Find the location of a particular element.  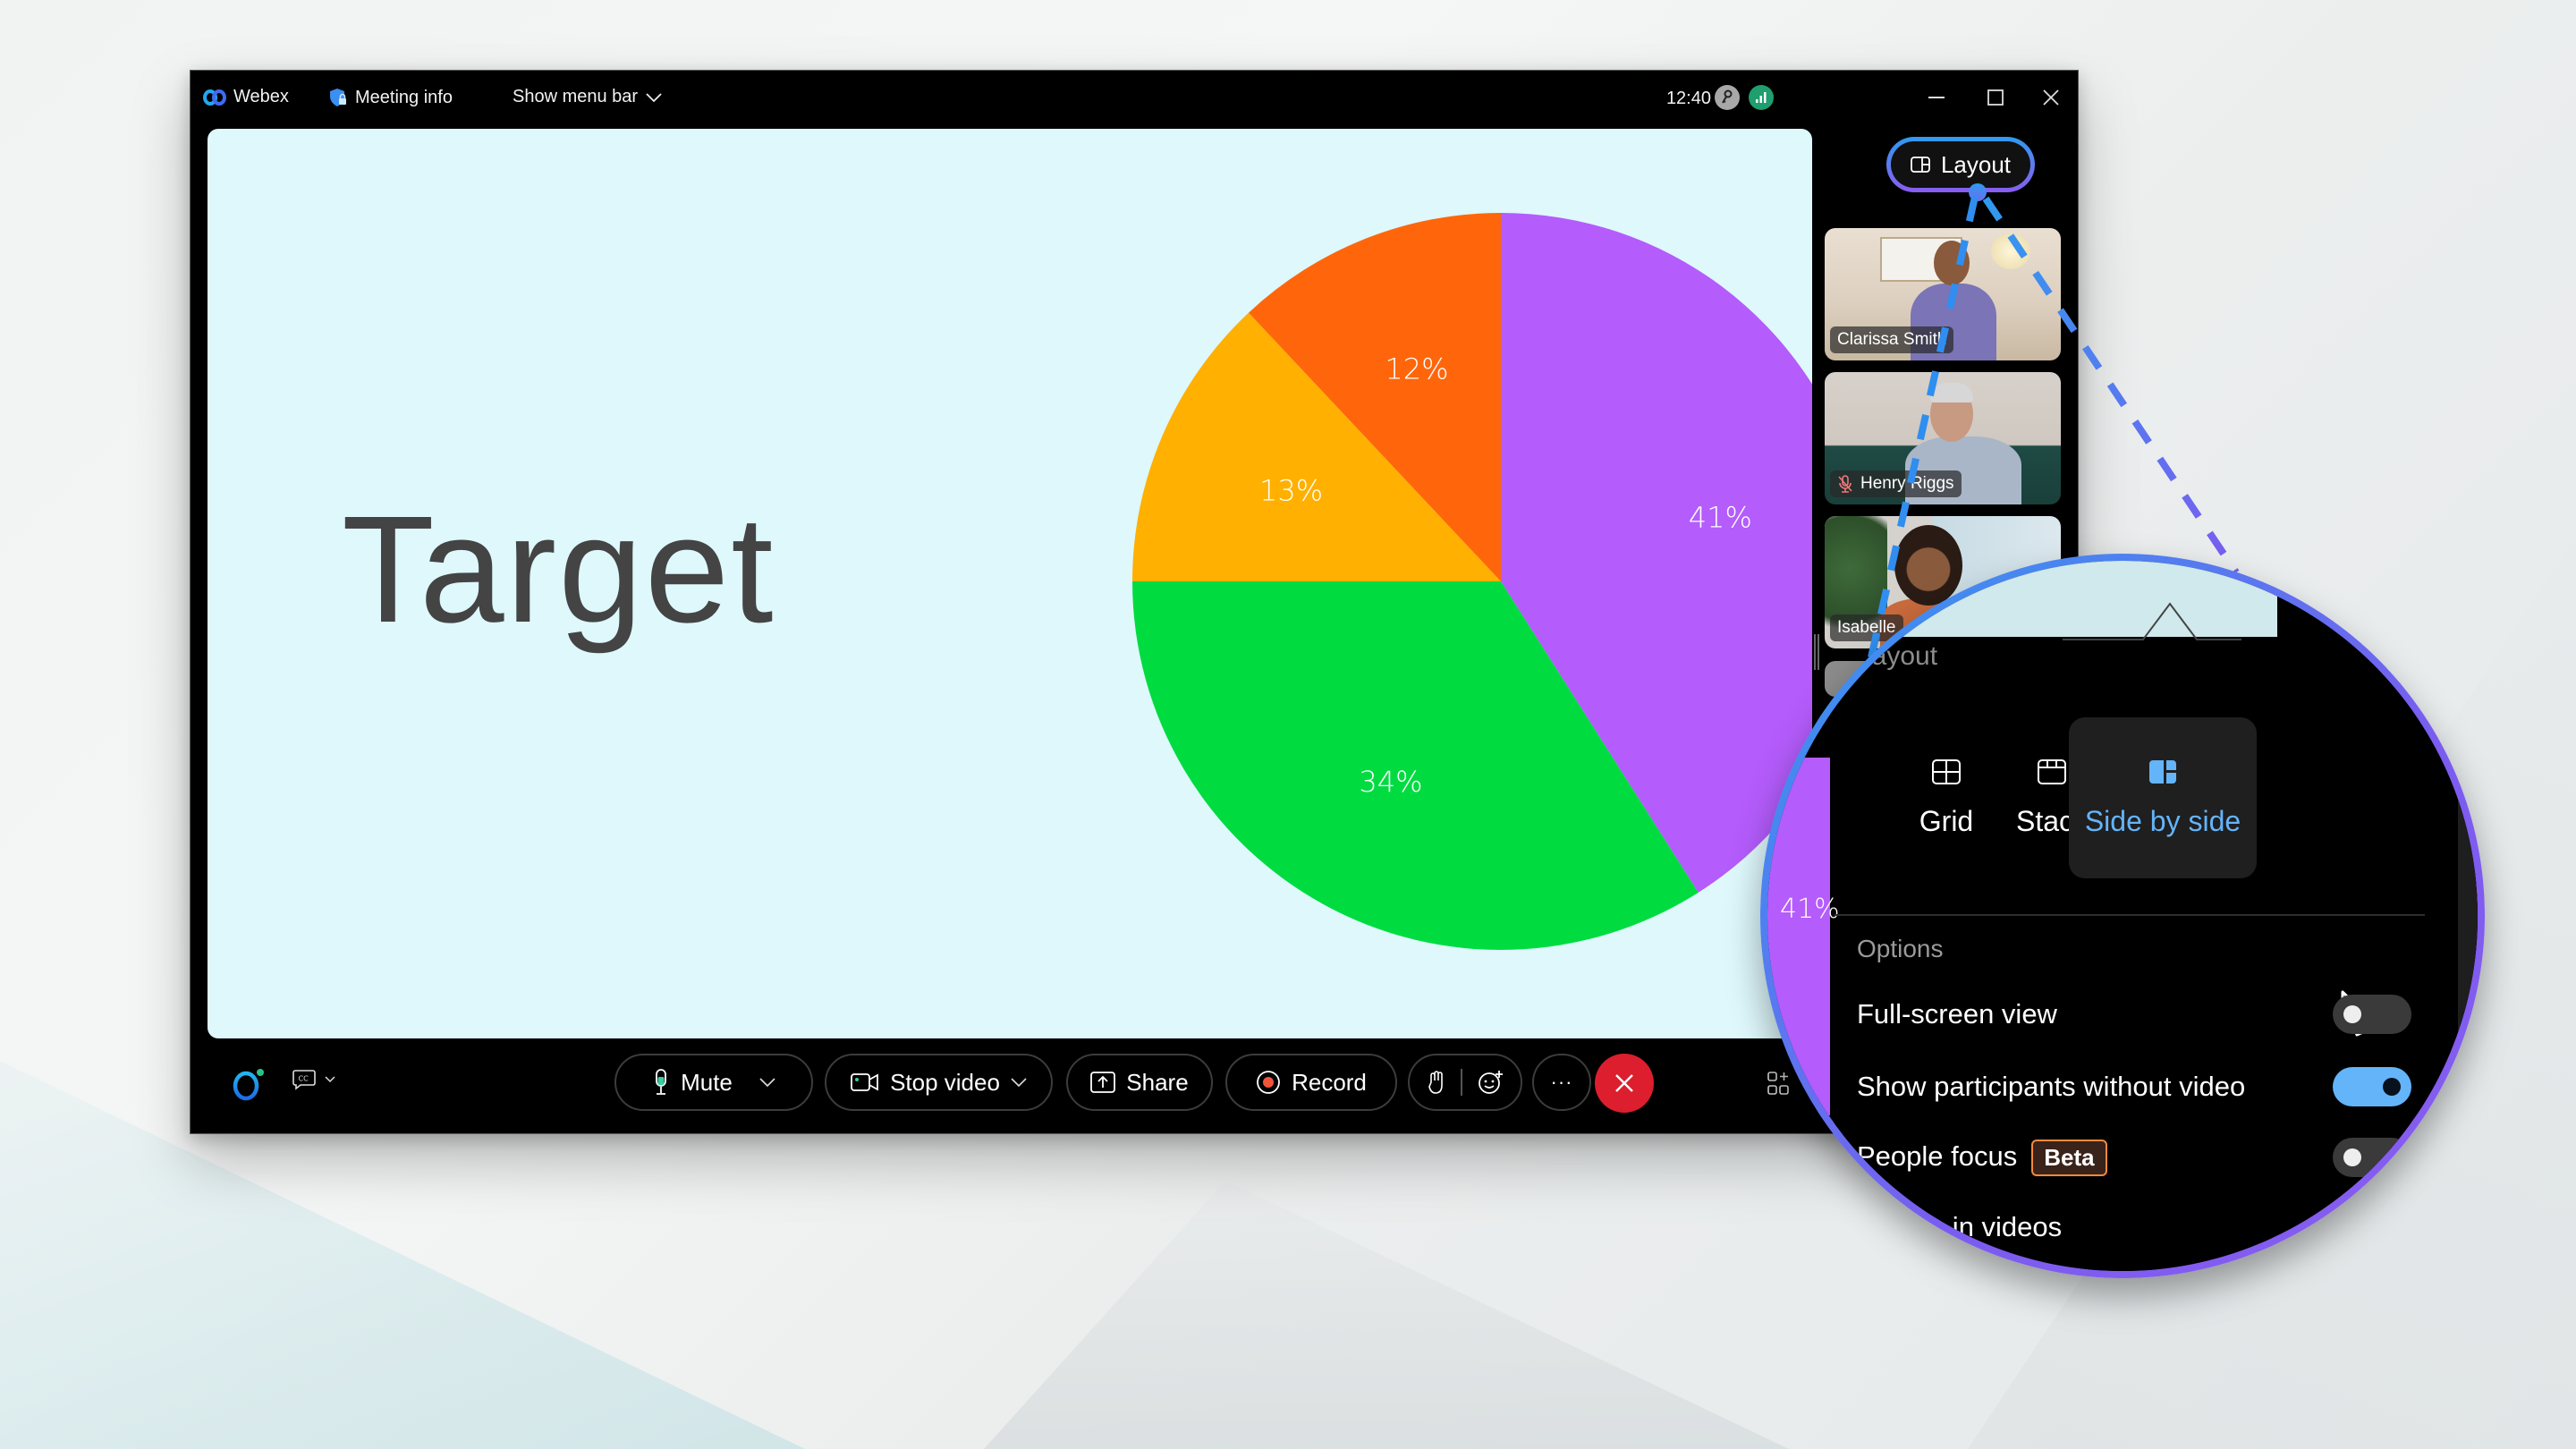

show-participants-without-video-toggle is located at coordinates (2372, 1086).